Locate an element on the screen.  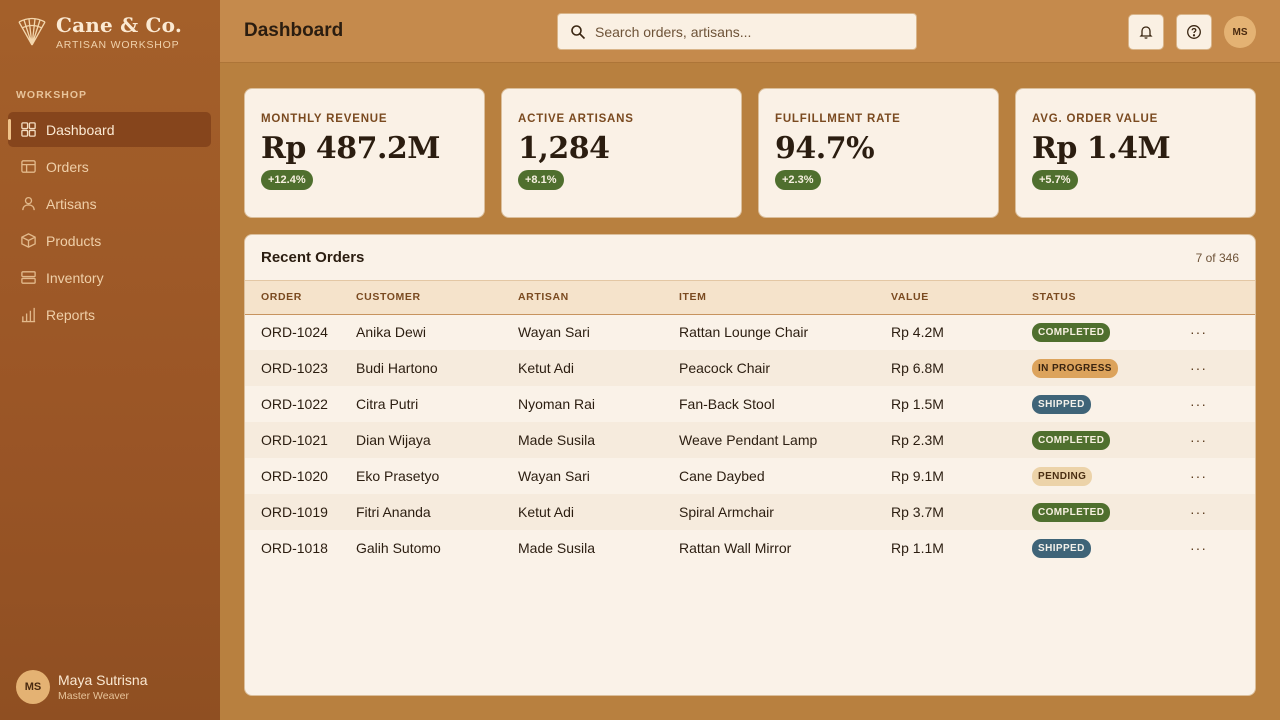
stack-icon is located at coordinates (28, 277).